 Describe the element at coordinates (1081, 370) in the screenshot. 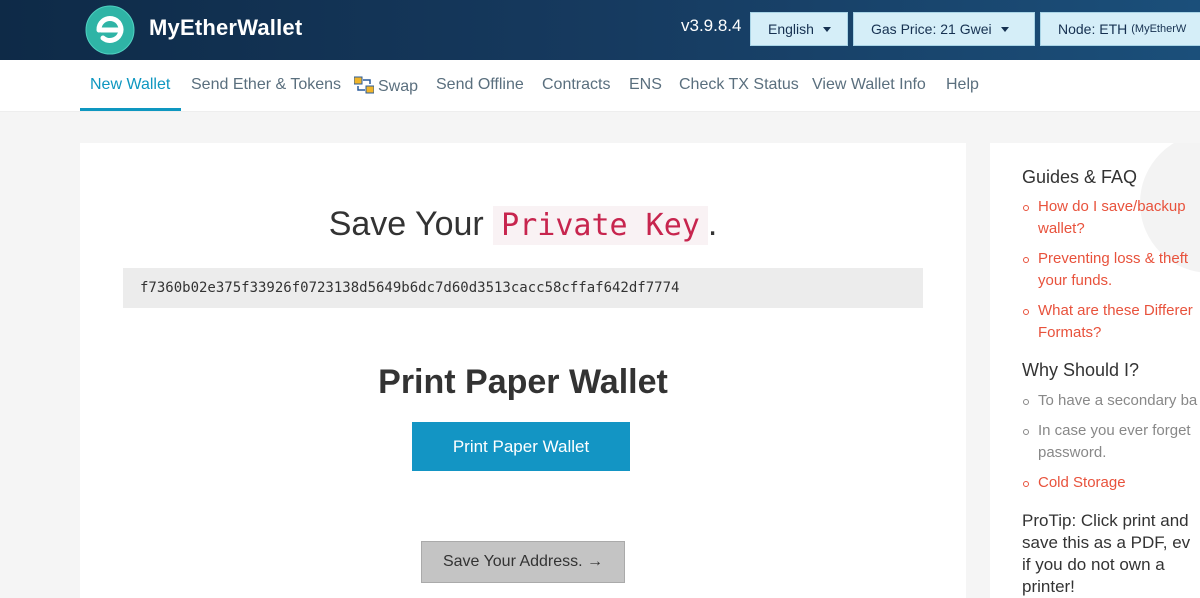

I see `why-should-i-heading: Why Should I?` at that location.